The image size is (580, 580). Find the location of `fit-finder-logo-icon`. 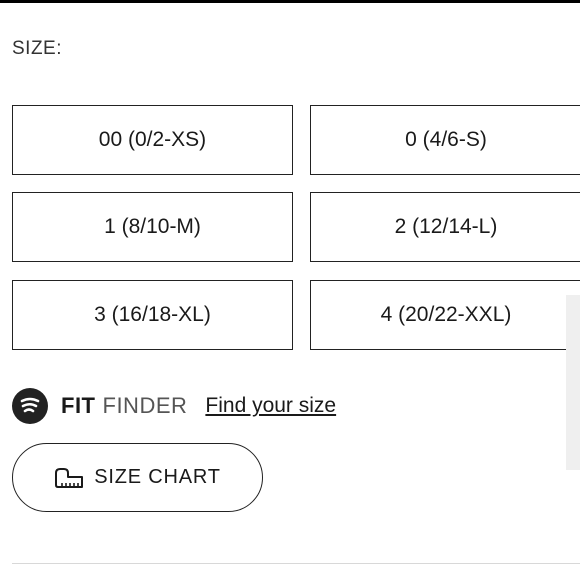

fit-finder-logo-icon is located at coordinates (30, 406).